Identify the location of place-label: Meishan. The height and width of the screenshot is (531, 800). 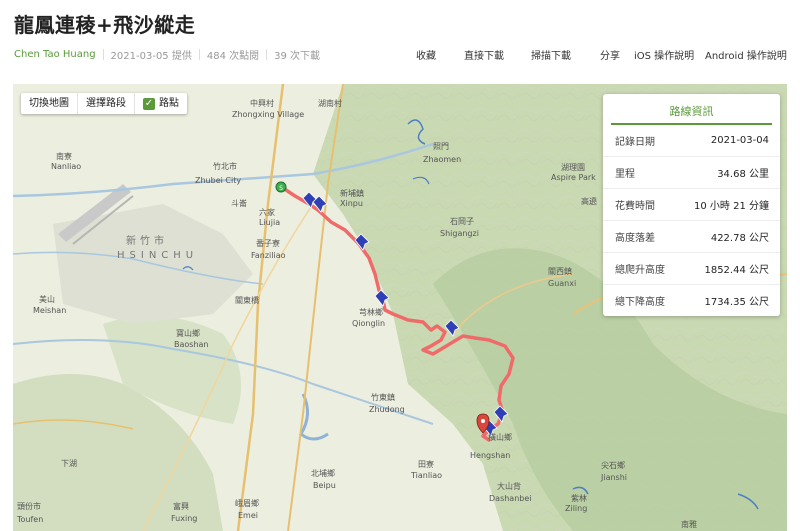
(49, 310).